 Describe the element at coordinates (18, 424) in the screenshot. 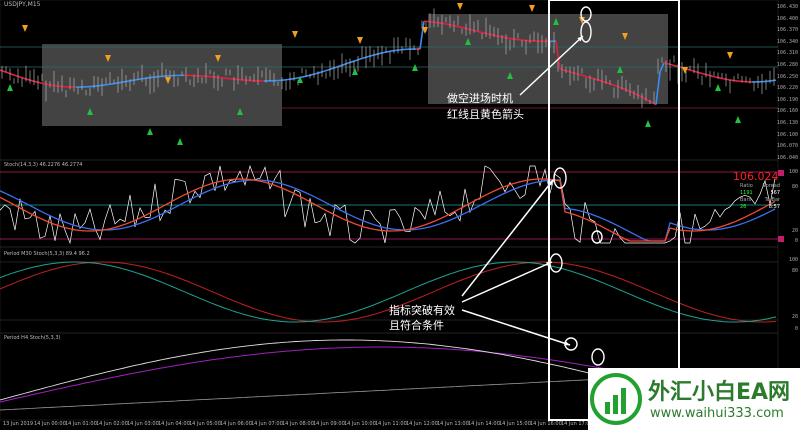

I see `time-tick: 13 Jun 2019` at that location.